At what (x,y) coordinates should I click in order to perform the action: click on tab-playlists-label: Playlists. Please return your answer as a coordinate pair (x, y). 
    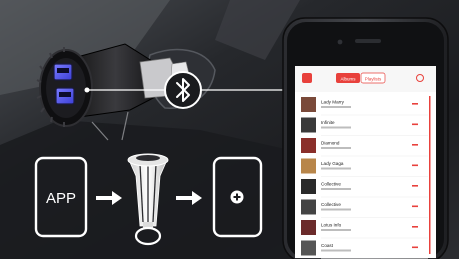
    Looking at the image, I should click on (373, 78).